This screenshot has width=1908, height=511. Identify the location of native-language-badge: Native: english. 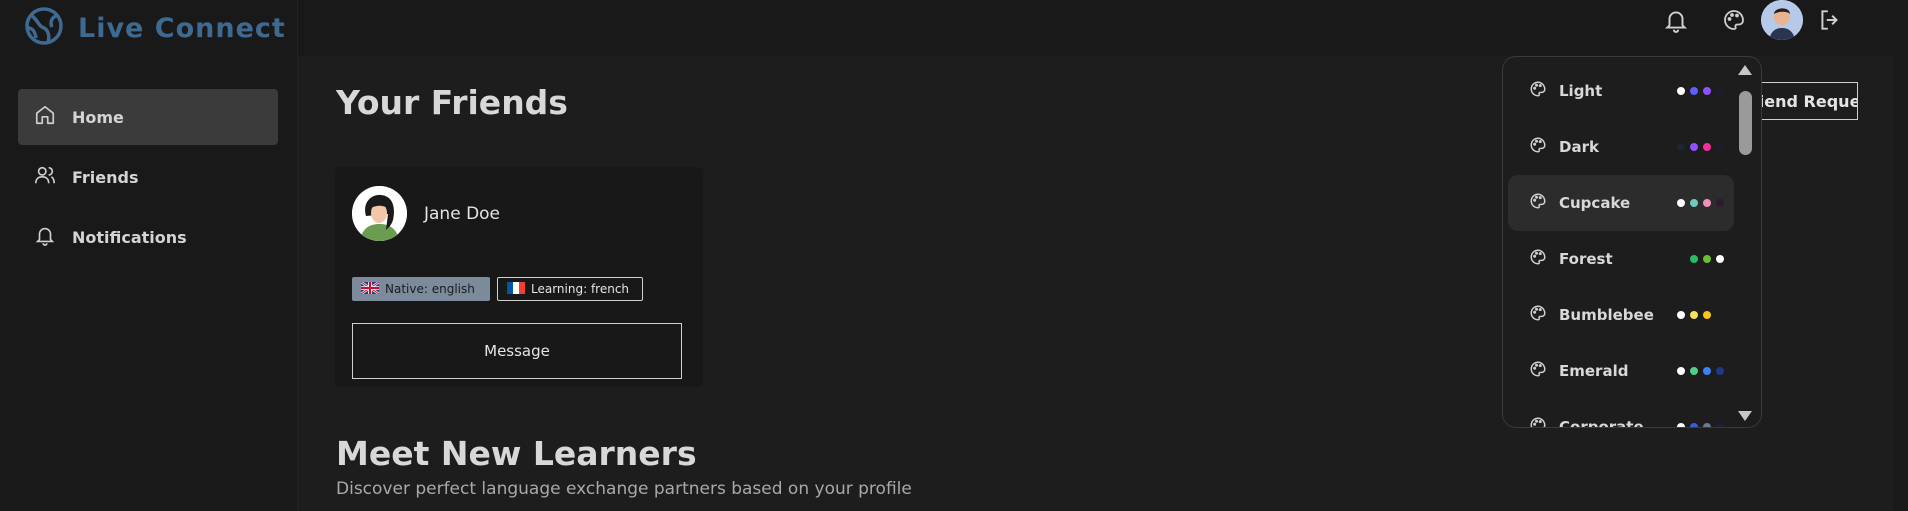
(421, 289).